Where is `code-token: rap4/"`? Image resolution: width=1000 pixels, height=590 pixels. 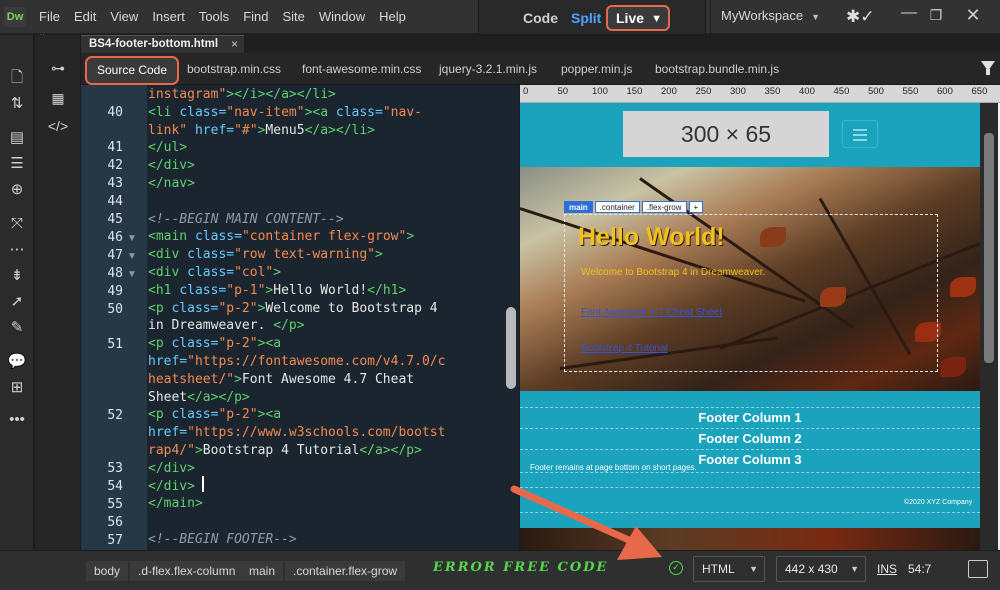
code-token: rap4/" is located at coordinates (171, 450).